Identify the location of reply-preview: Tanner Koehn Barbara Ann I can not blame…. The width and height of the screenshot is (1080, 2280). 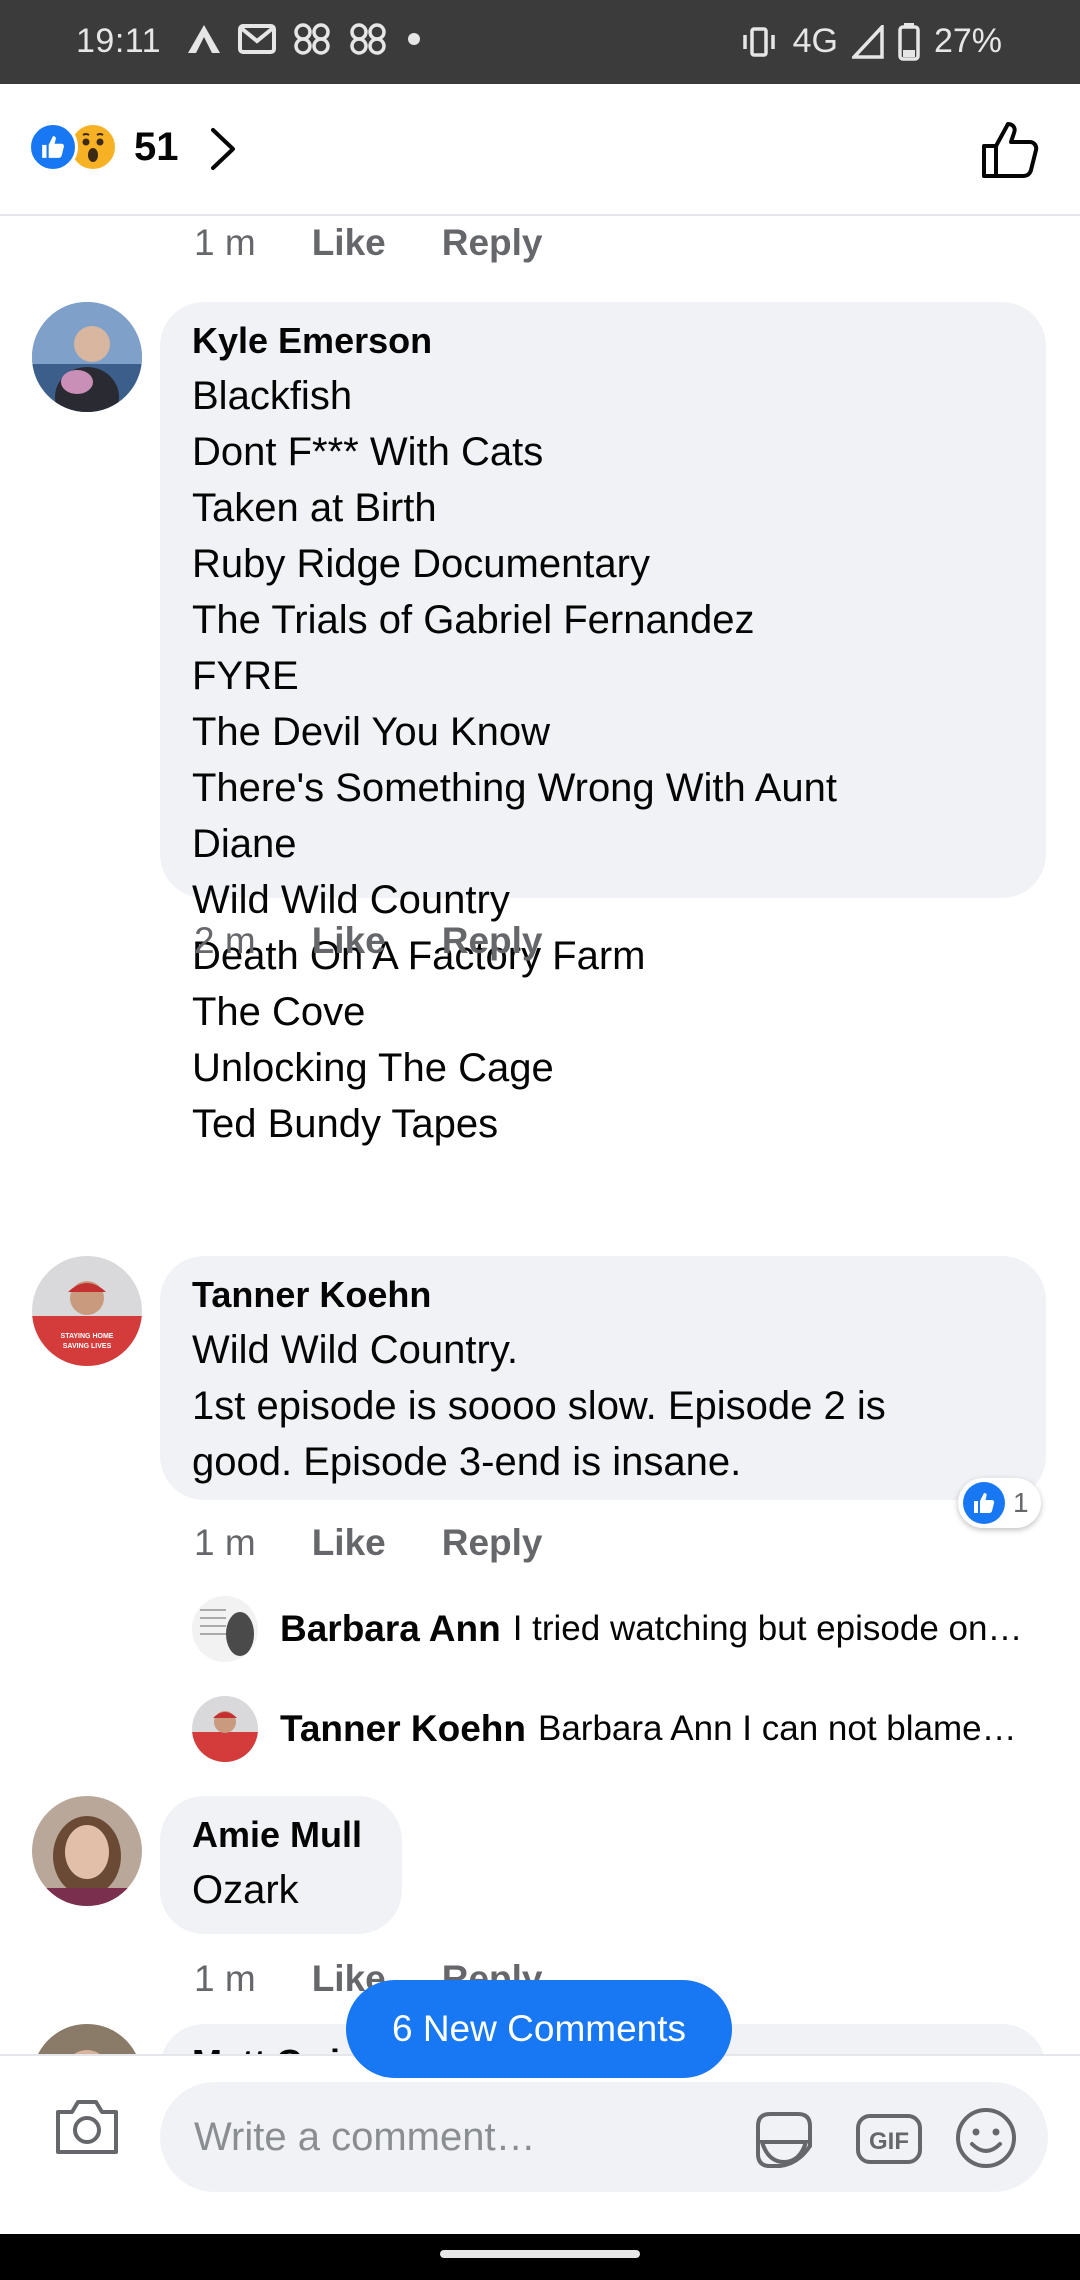
(604, 1729).